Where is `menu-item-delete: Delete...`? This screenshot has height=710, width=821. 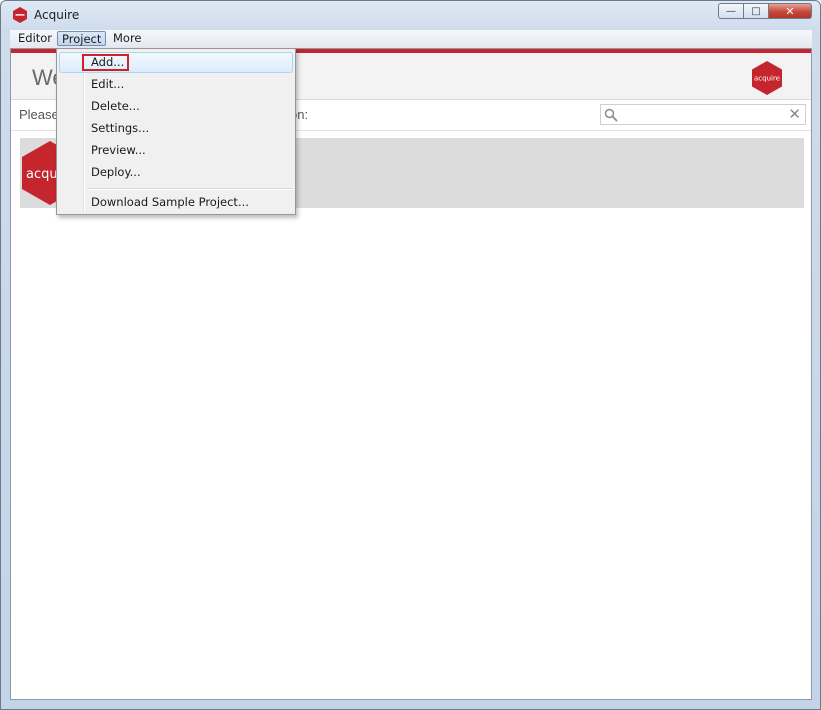
menu-item-delete: Delete... is located at coordinates (176, 106).